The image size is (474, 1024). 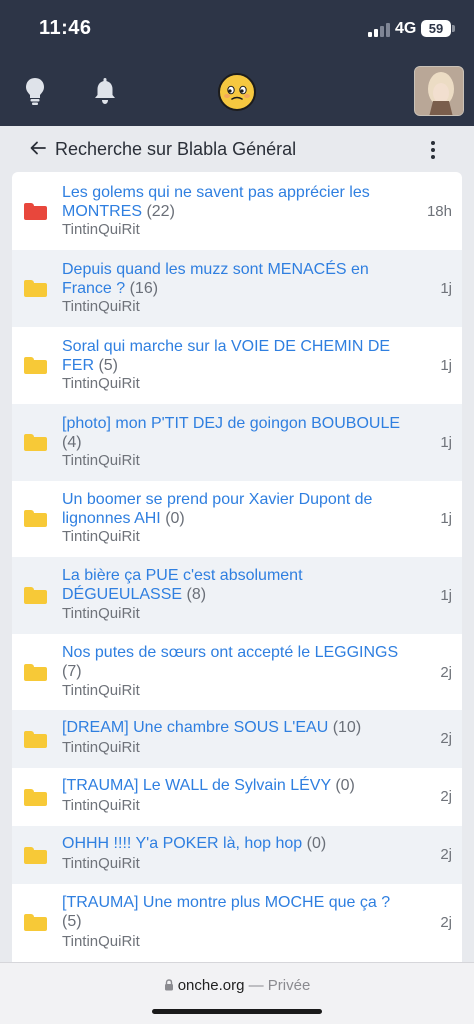 I want to click on topic-time: 18h, so click(x=439, y=211).